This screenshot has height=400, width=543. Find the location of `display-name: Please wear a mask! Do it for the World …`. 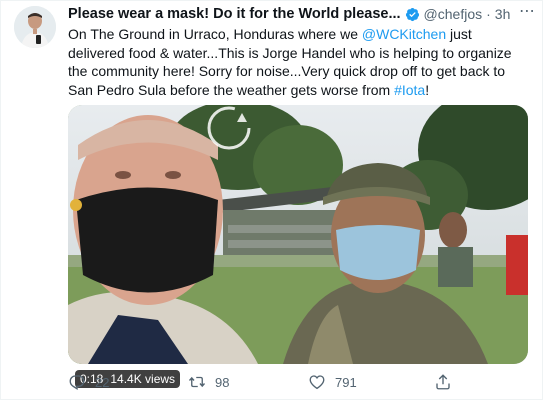

display-name: Please wear a mask! Do it for the World … is located at coordinates (234, 14).